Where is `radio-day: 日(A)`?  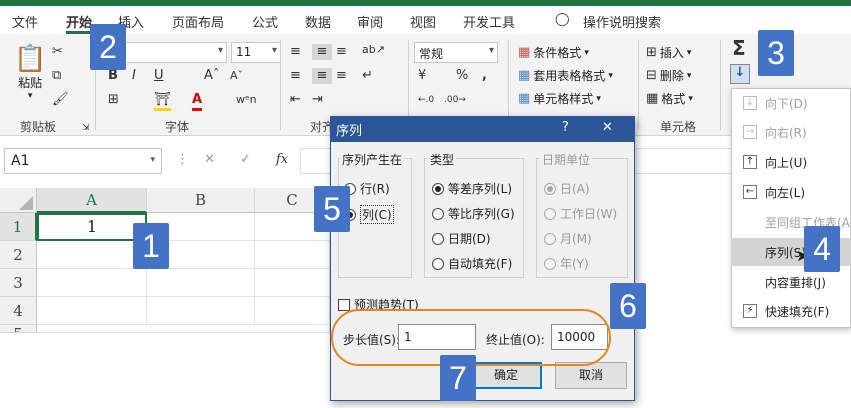
radio-day: 日(A) is located at coordinates (567, 188).